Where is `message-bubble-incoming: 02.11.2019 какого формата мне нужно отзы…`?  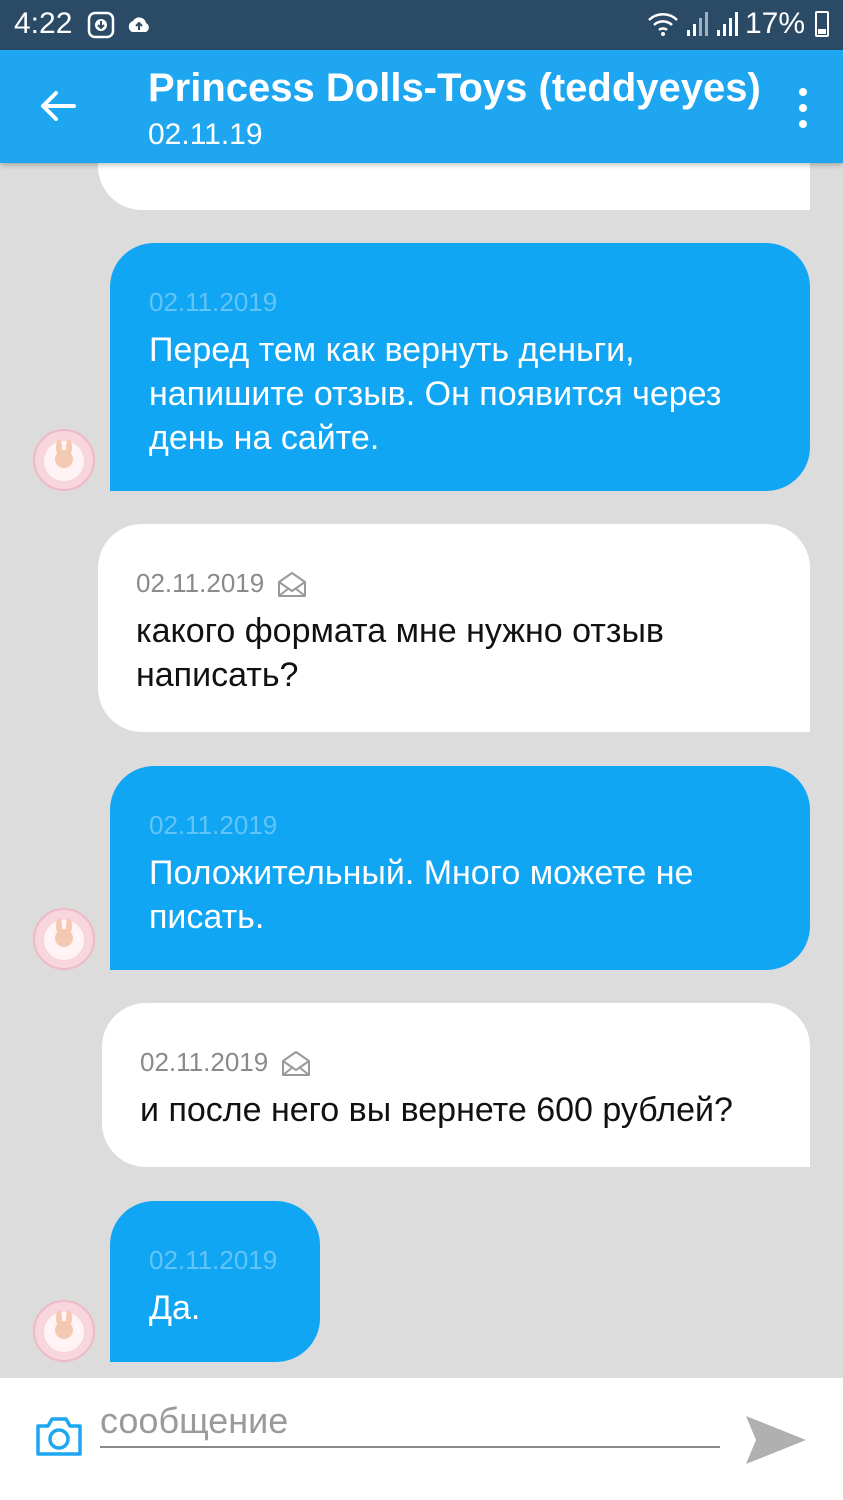 message-bubble-incoming: 02.11.2019 какого формата мне нужно отзы… is located at coordinates (454, 628).